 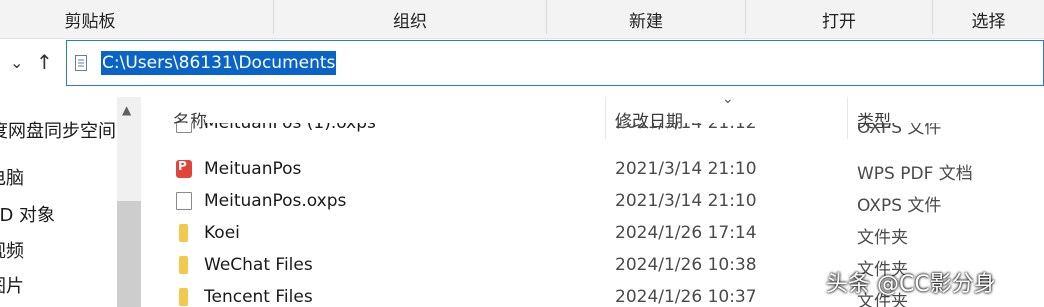 What do you see at coordinates (686, 265) in the screenshot?
I see `file-date: 2024/1/26 10:38` at bounding box center [686, 265].